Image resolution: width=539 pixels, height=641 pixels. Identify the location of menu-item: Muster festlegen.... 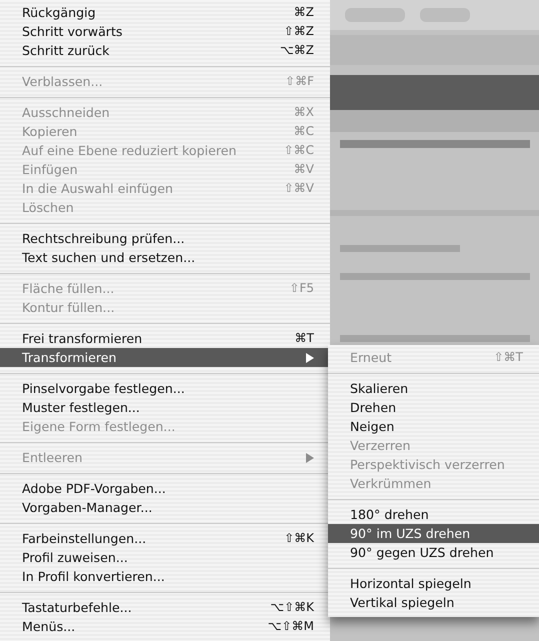
(165, 407).